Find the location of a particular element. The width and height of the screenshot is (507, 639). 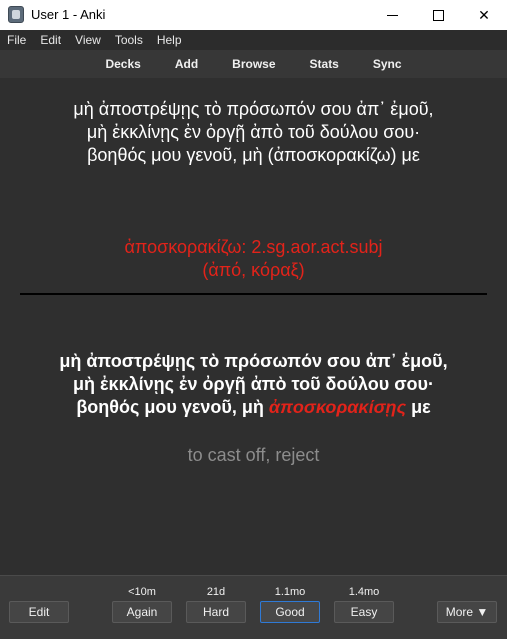

menu-tools: Tools is located at coordinates (129, 40).